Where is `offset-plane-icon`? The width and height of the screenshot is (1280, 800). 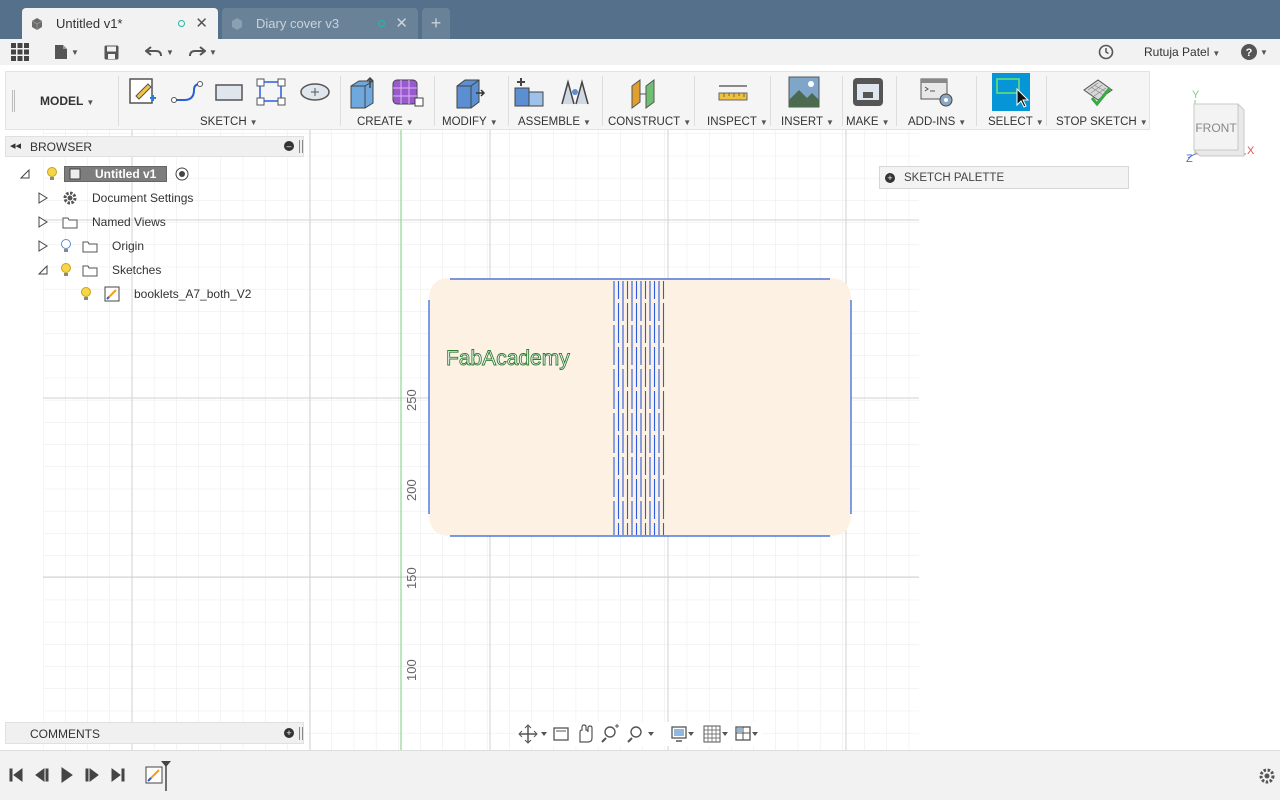
offset-plane-icon is located at coordinates (646, 93).